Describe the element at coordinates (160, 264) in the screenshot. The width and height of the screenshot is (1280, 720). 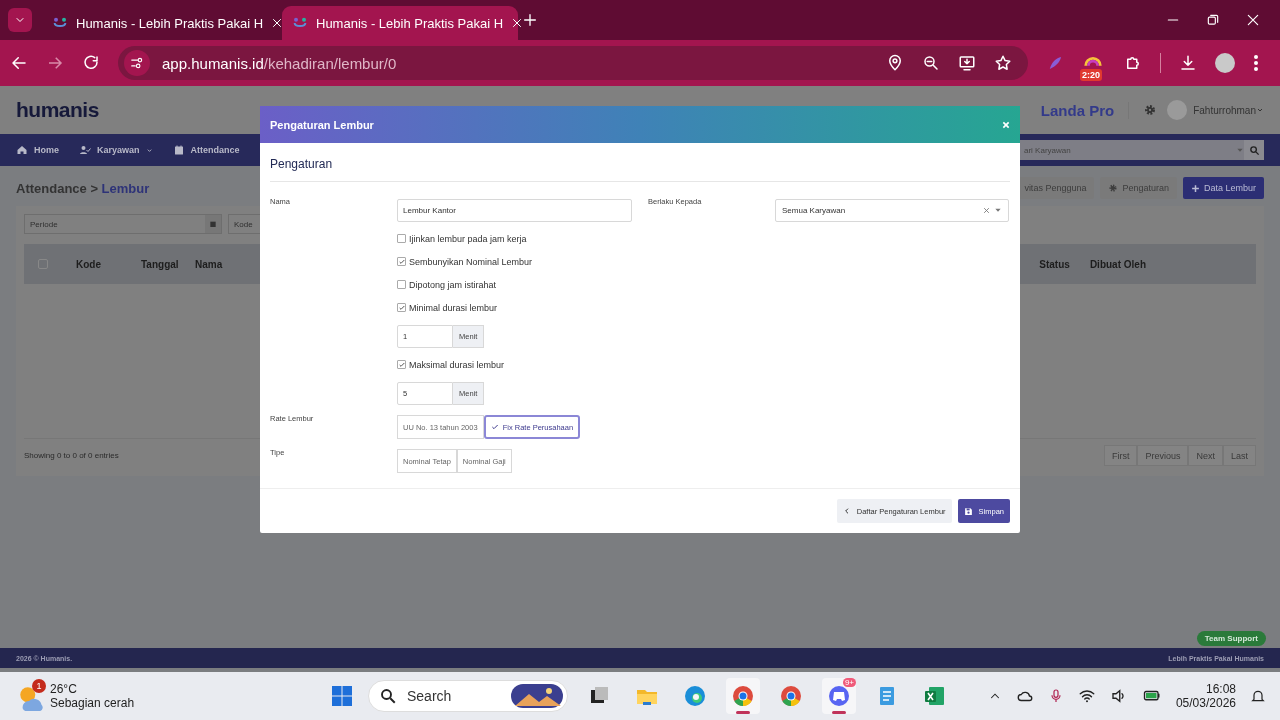
I see `column-header: Tanggal` at that location.